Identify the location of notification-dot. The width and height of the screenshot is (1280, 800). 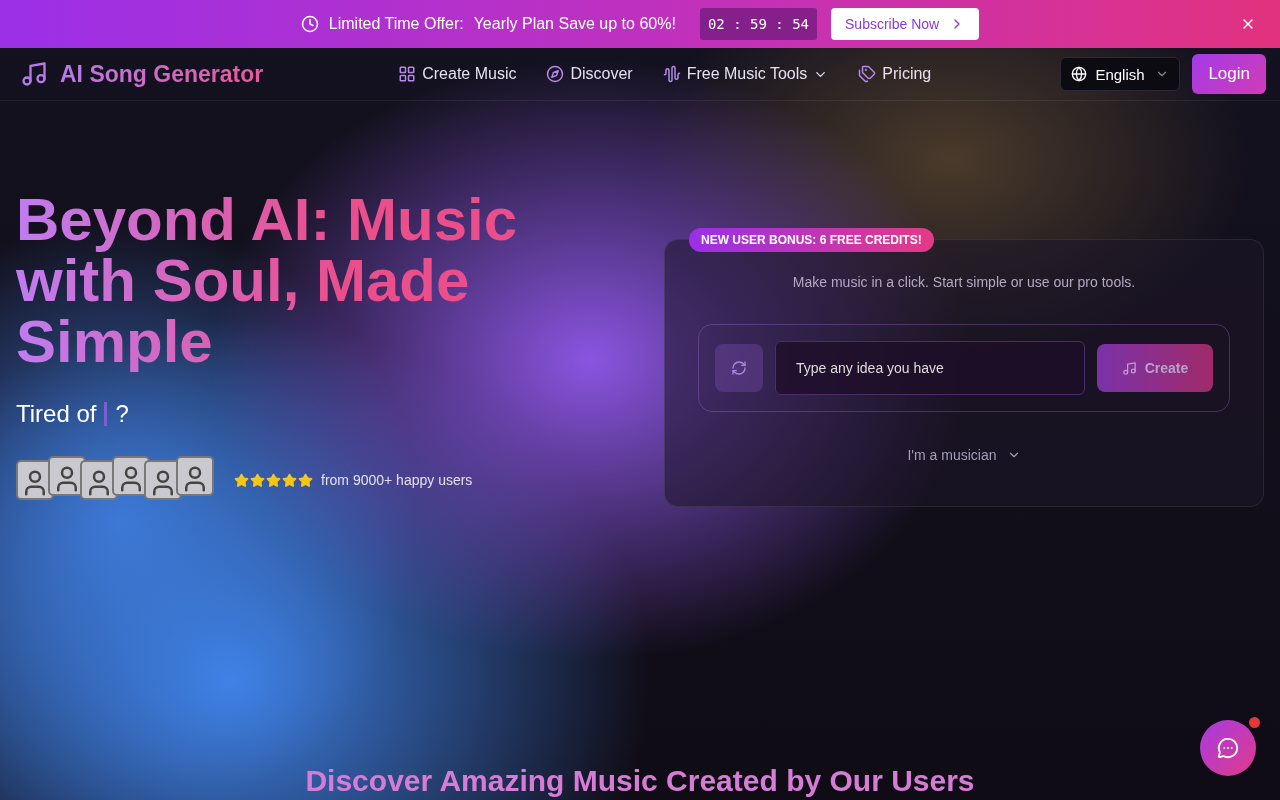
(1254, 722).